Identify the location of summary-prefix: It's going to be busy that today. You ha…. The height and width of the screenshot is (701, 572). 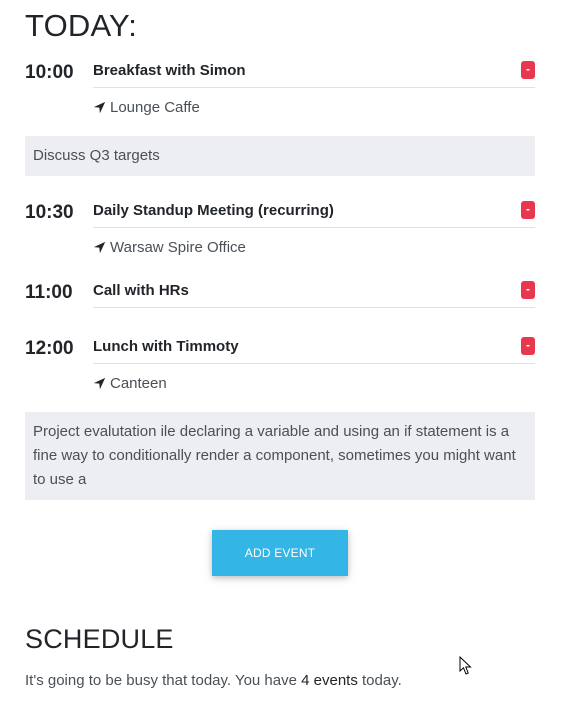
(163, 680).